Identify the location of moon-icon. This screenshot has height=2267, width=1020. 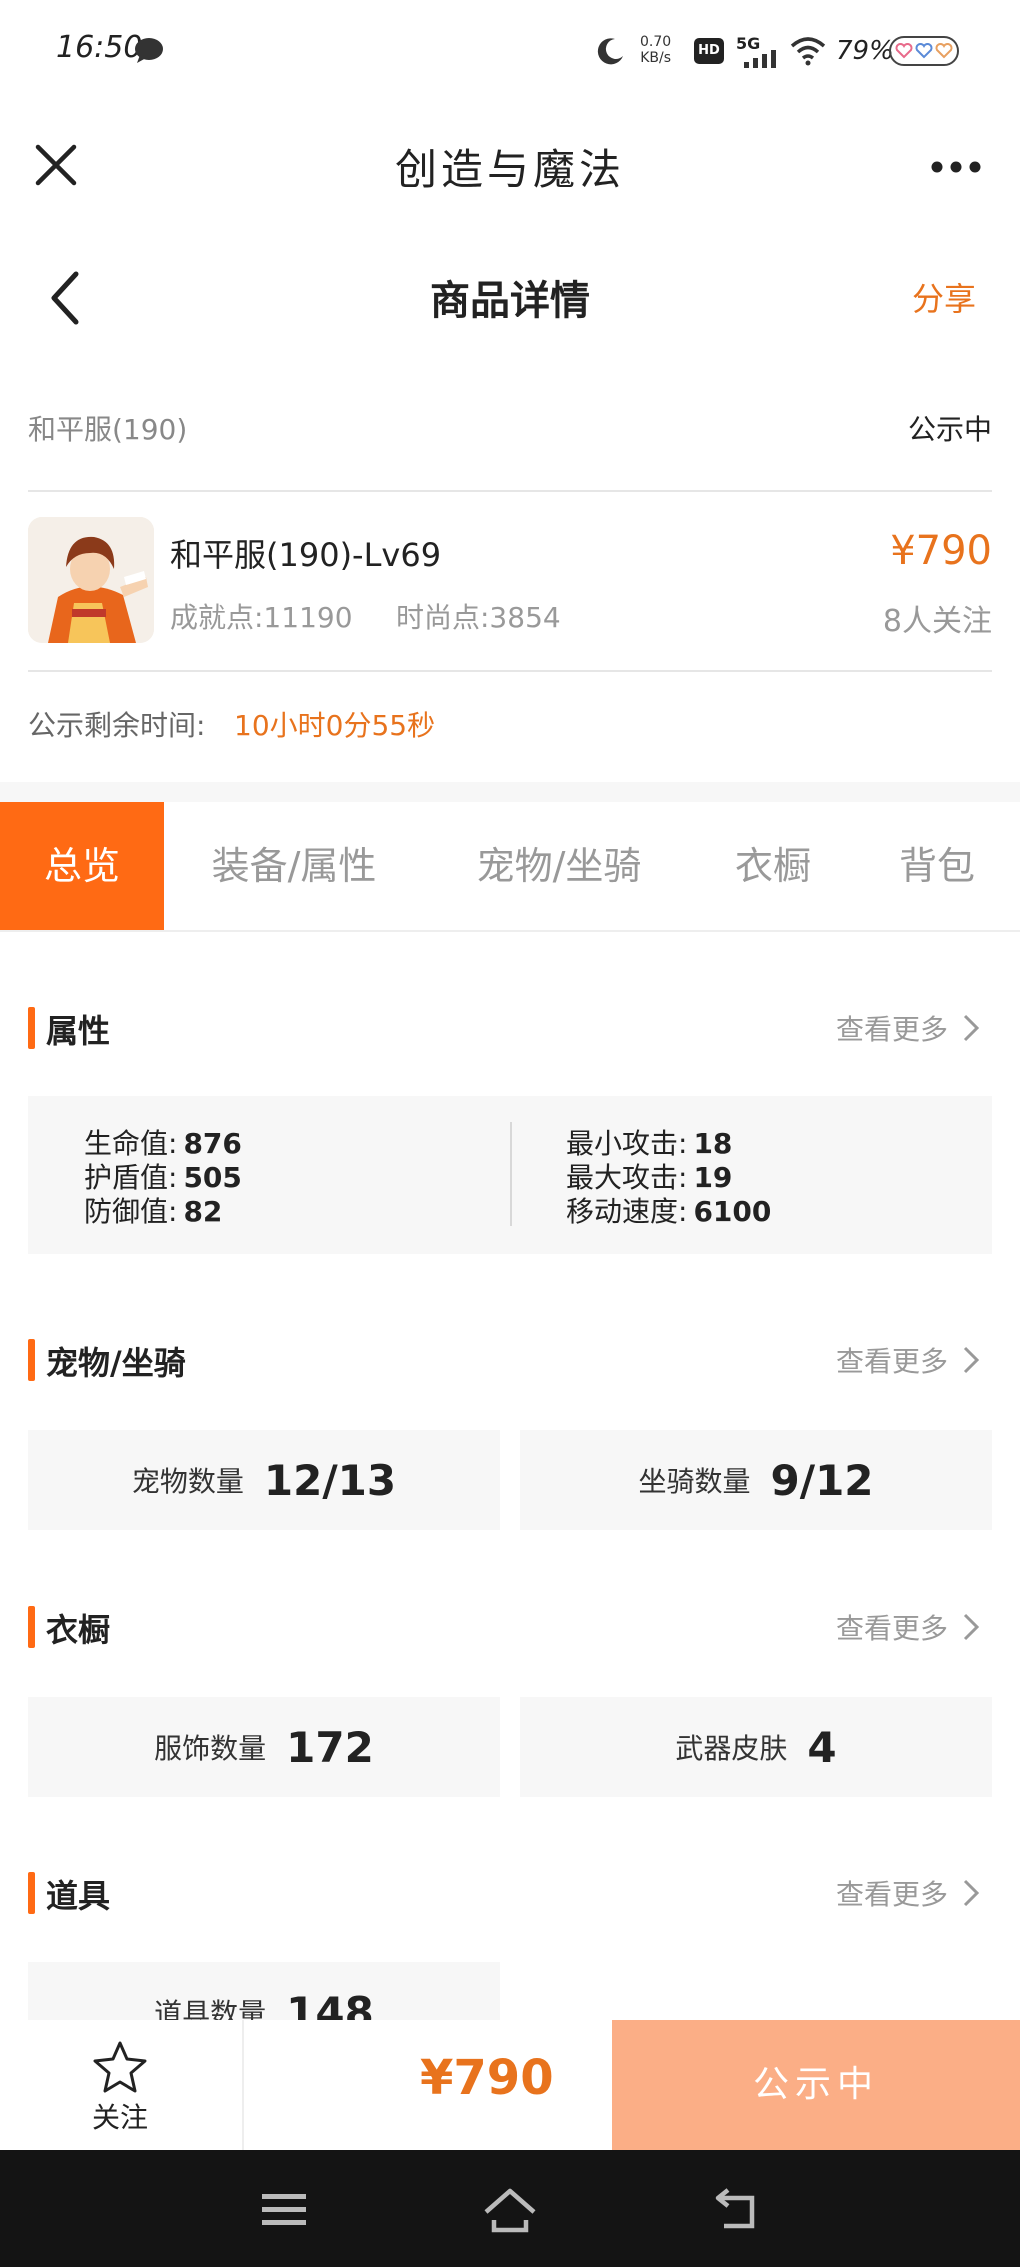
(610, 51).